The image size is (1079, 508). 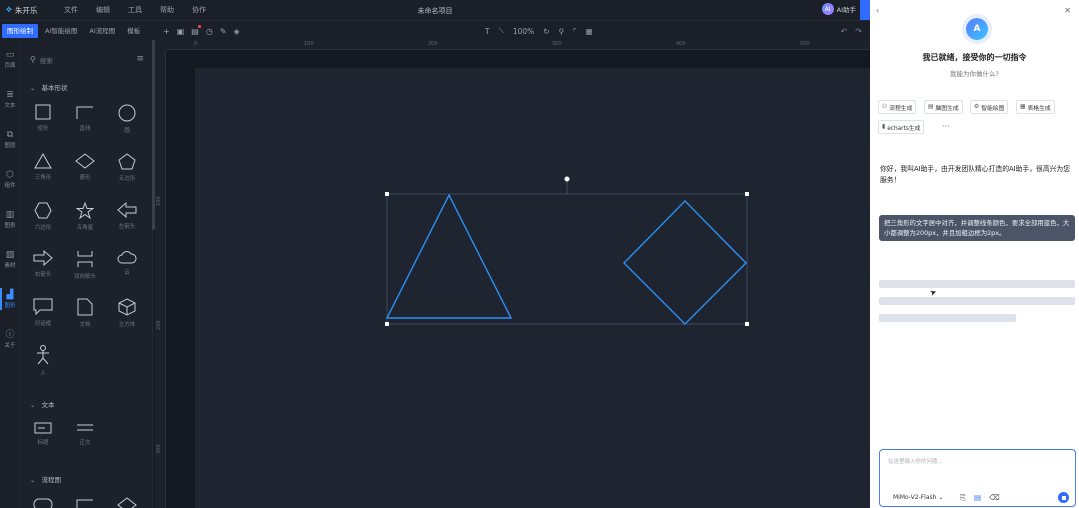 I want to click on shape-triangle: 三角形, so click(x=43, y=167).